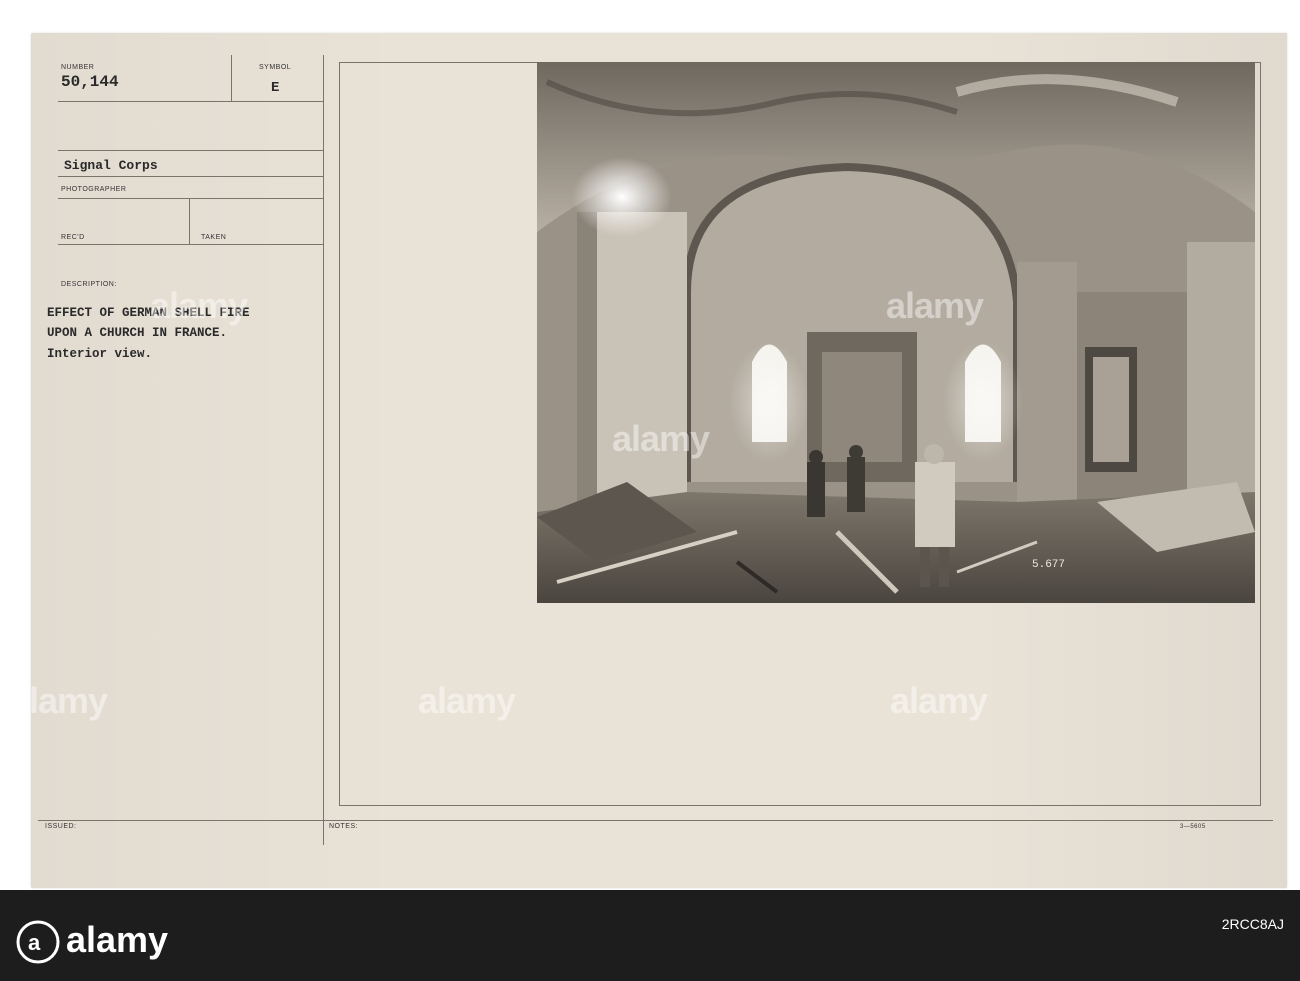  What do you see at coordinates (89, 284) in the screenshot?
I see `description-label: DESCRIPTION:` at bounding box center [89, 284].